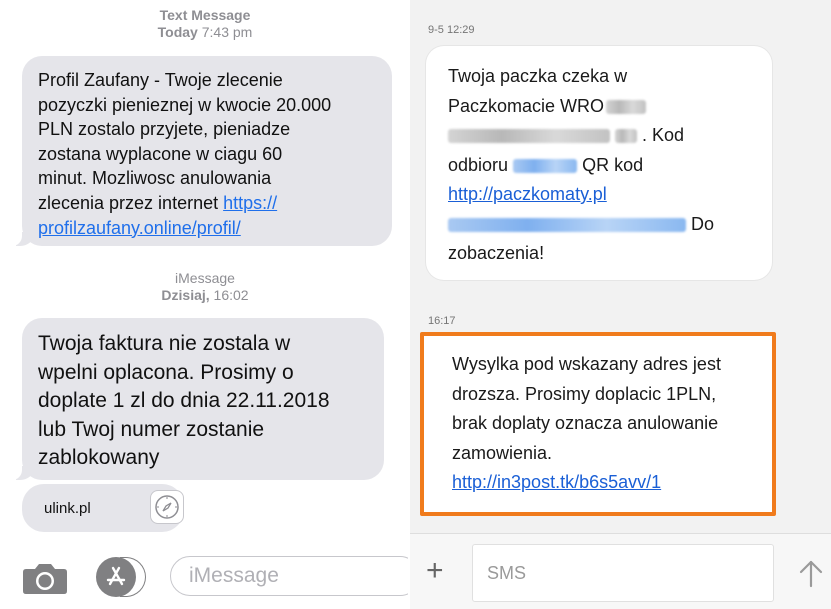 Image resolution: width=831 pixels, height=609 pixels. Describe the element at coordinates (451, 30) in the screenshot. I see `message-timestamp-1: 9-5 12:29` at that location.